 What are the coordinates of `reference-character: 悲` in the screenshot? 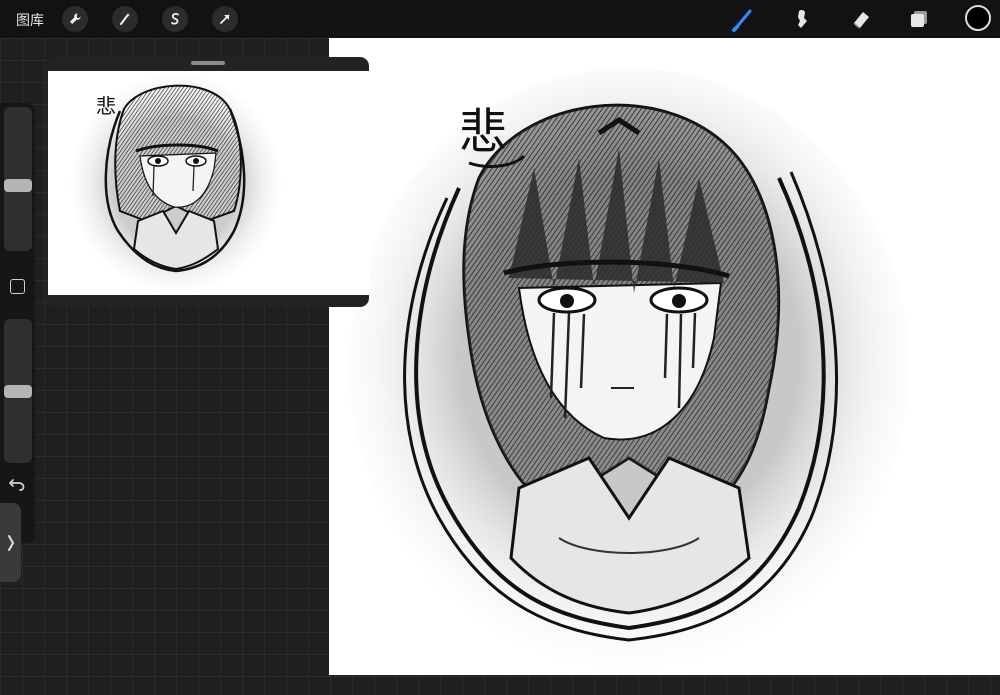 It's located at (106, 106).